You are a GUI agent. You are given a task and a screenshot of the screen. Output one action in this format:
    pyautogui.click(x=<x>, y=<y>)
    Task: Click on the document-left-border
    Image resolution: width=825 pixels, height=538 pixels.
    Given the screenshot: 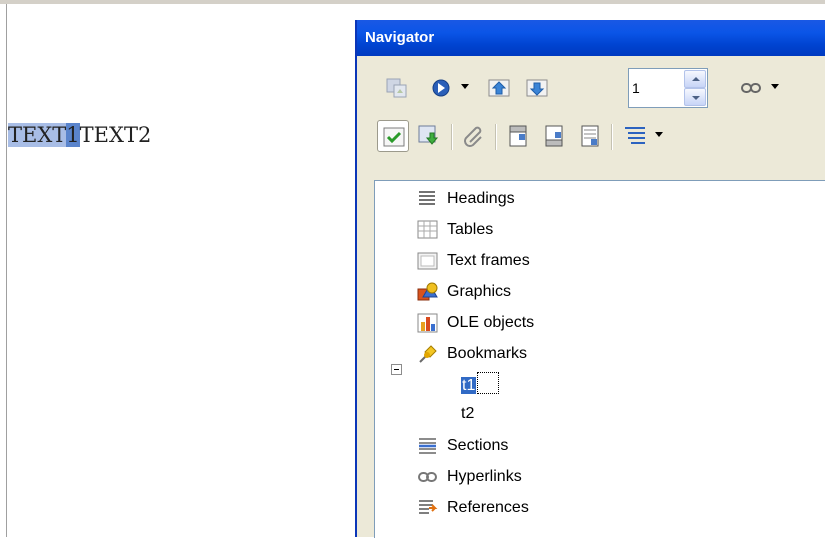 What is the action you would take?
    pyautogui.click(x=6, y=270)
    